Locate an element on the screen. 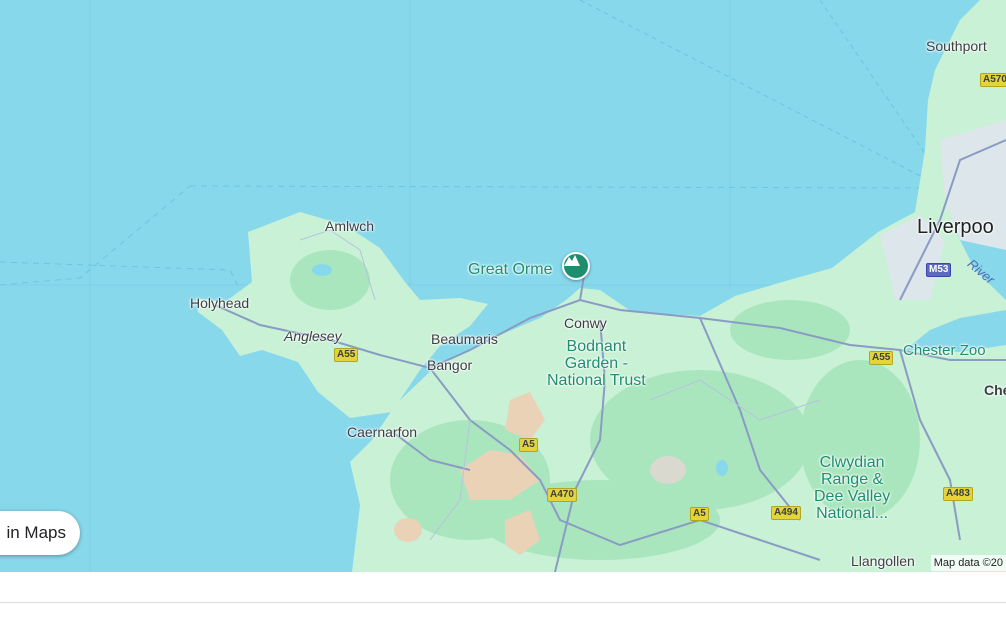 This screenshot has height=639, width=1006. label-chester-zoo: Chester Zoo is located at coordinates (944, 350).